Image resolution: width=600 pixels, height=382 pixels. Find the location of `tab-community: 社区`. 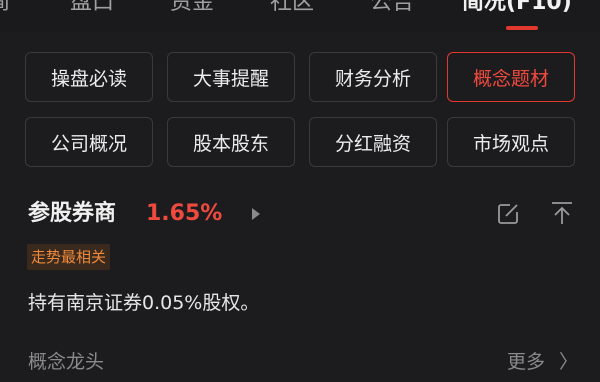

tab-community: 社区 is located at coordinates (292, 10).